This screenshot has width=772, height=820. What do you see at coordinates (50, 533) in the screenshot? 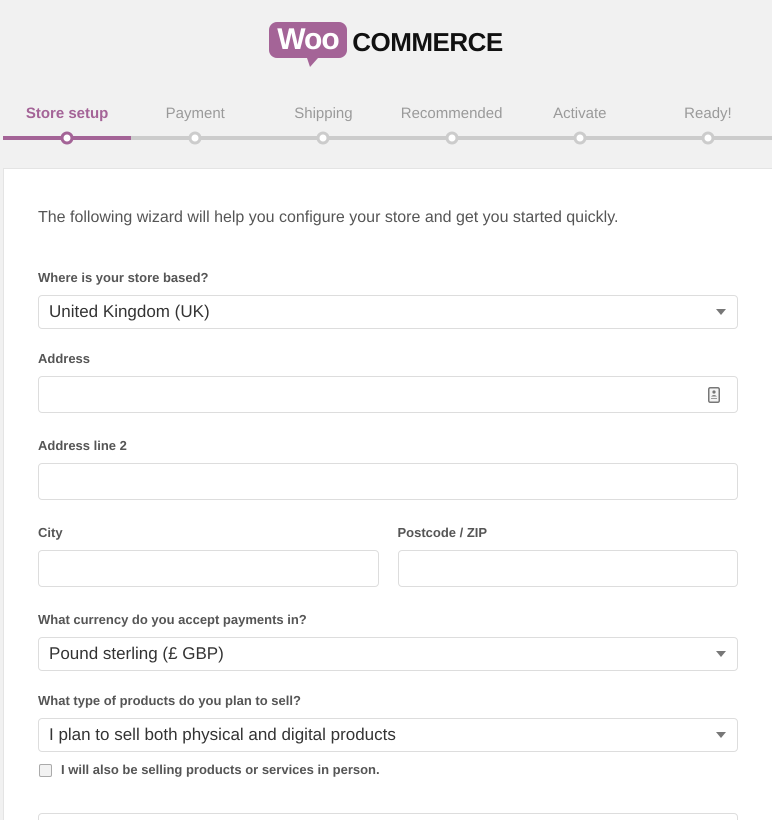
I see `field-label: City` at bounding box center [50, 533].